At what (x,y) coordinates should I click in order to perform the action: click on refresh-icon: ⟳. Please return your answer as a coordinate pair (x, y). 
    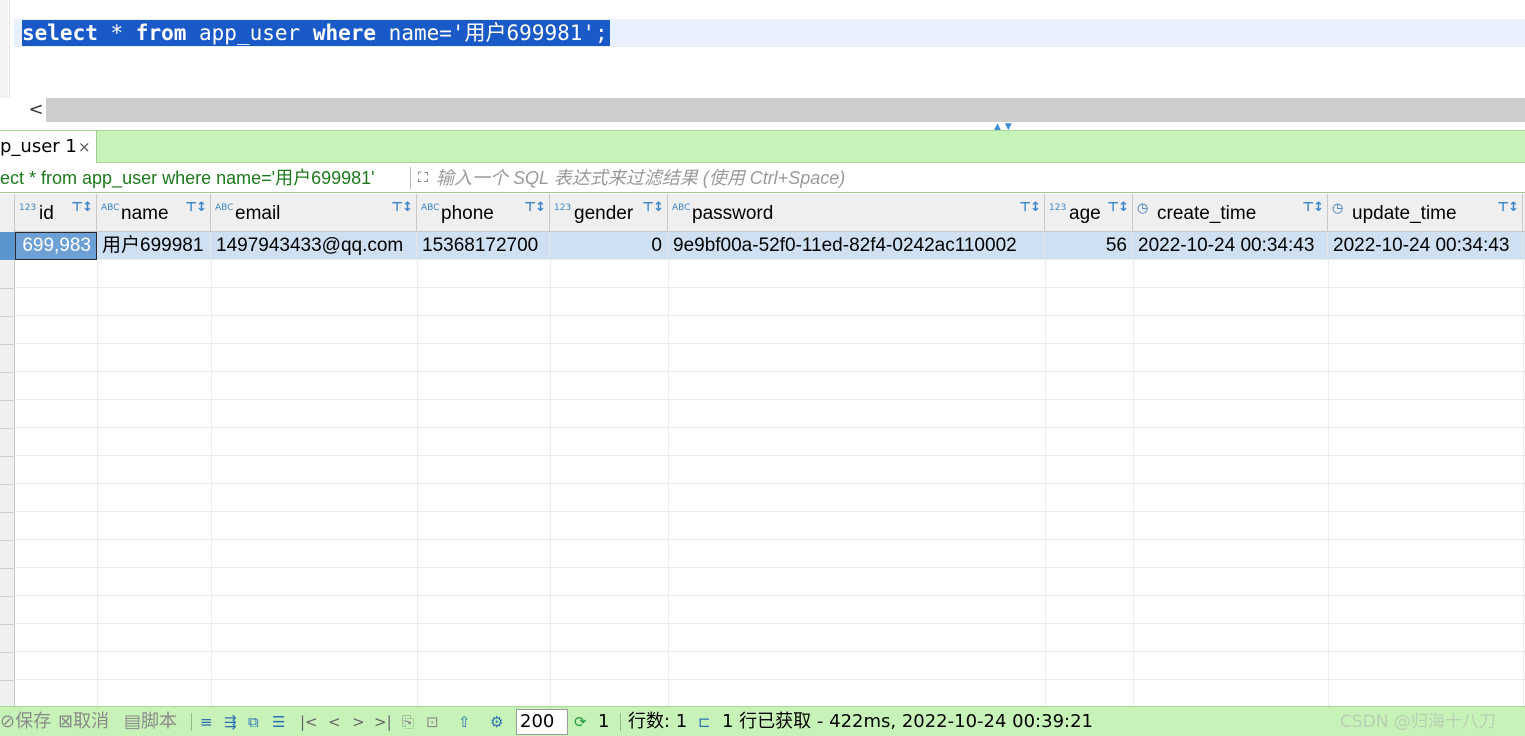
    Looking at the image, I should click on (580, 721).